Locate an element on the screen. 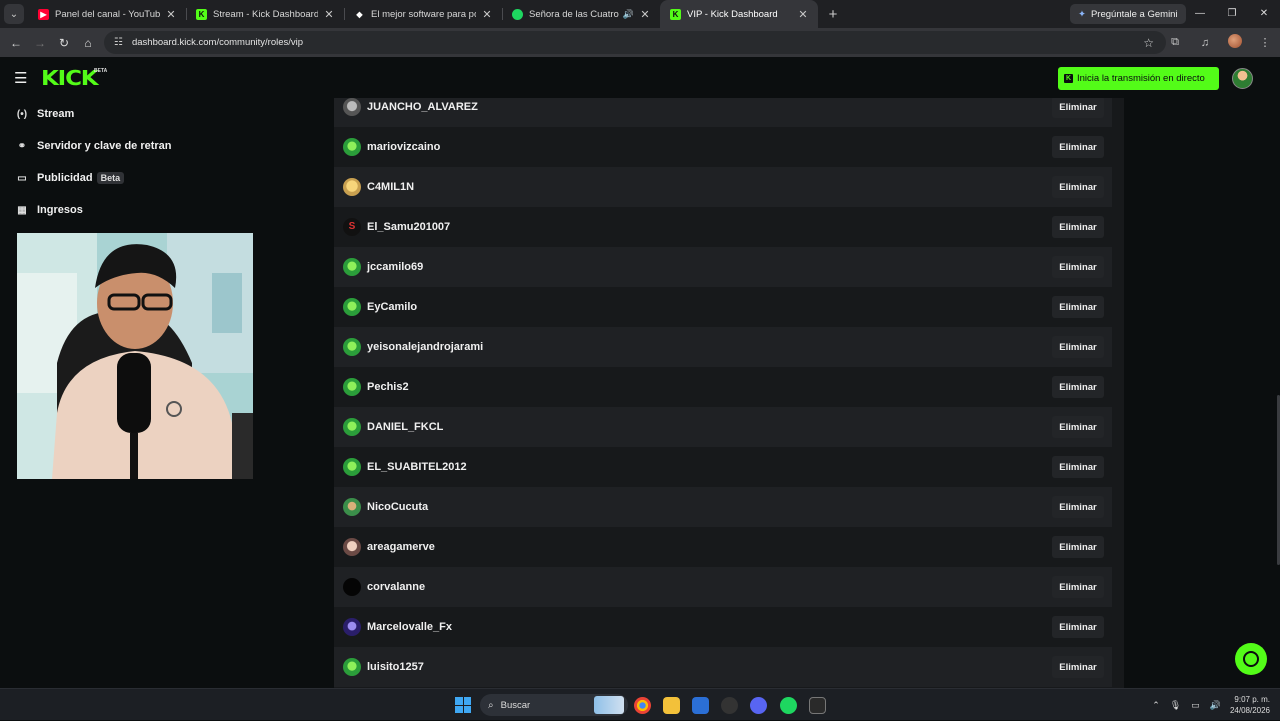 The image size is (1280, 721). vip-username: El_Samu201007 is located at coordinates (709, 227).